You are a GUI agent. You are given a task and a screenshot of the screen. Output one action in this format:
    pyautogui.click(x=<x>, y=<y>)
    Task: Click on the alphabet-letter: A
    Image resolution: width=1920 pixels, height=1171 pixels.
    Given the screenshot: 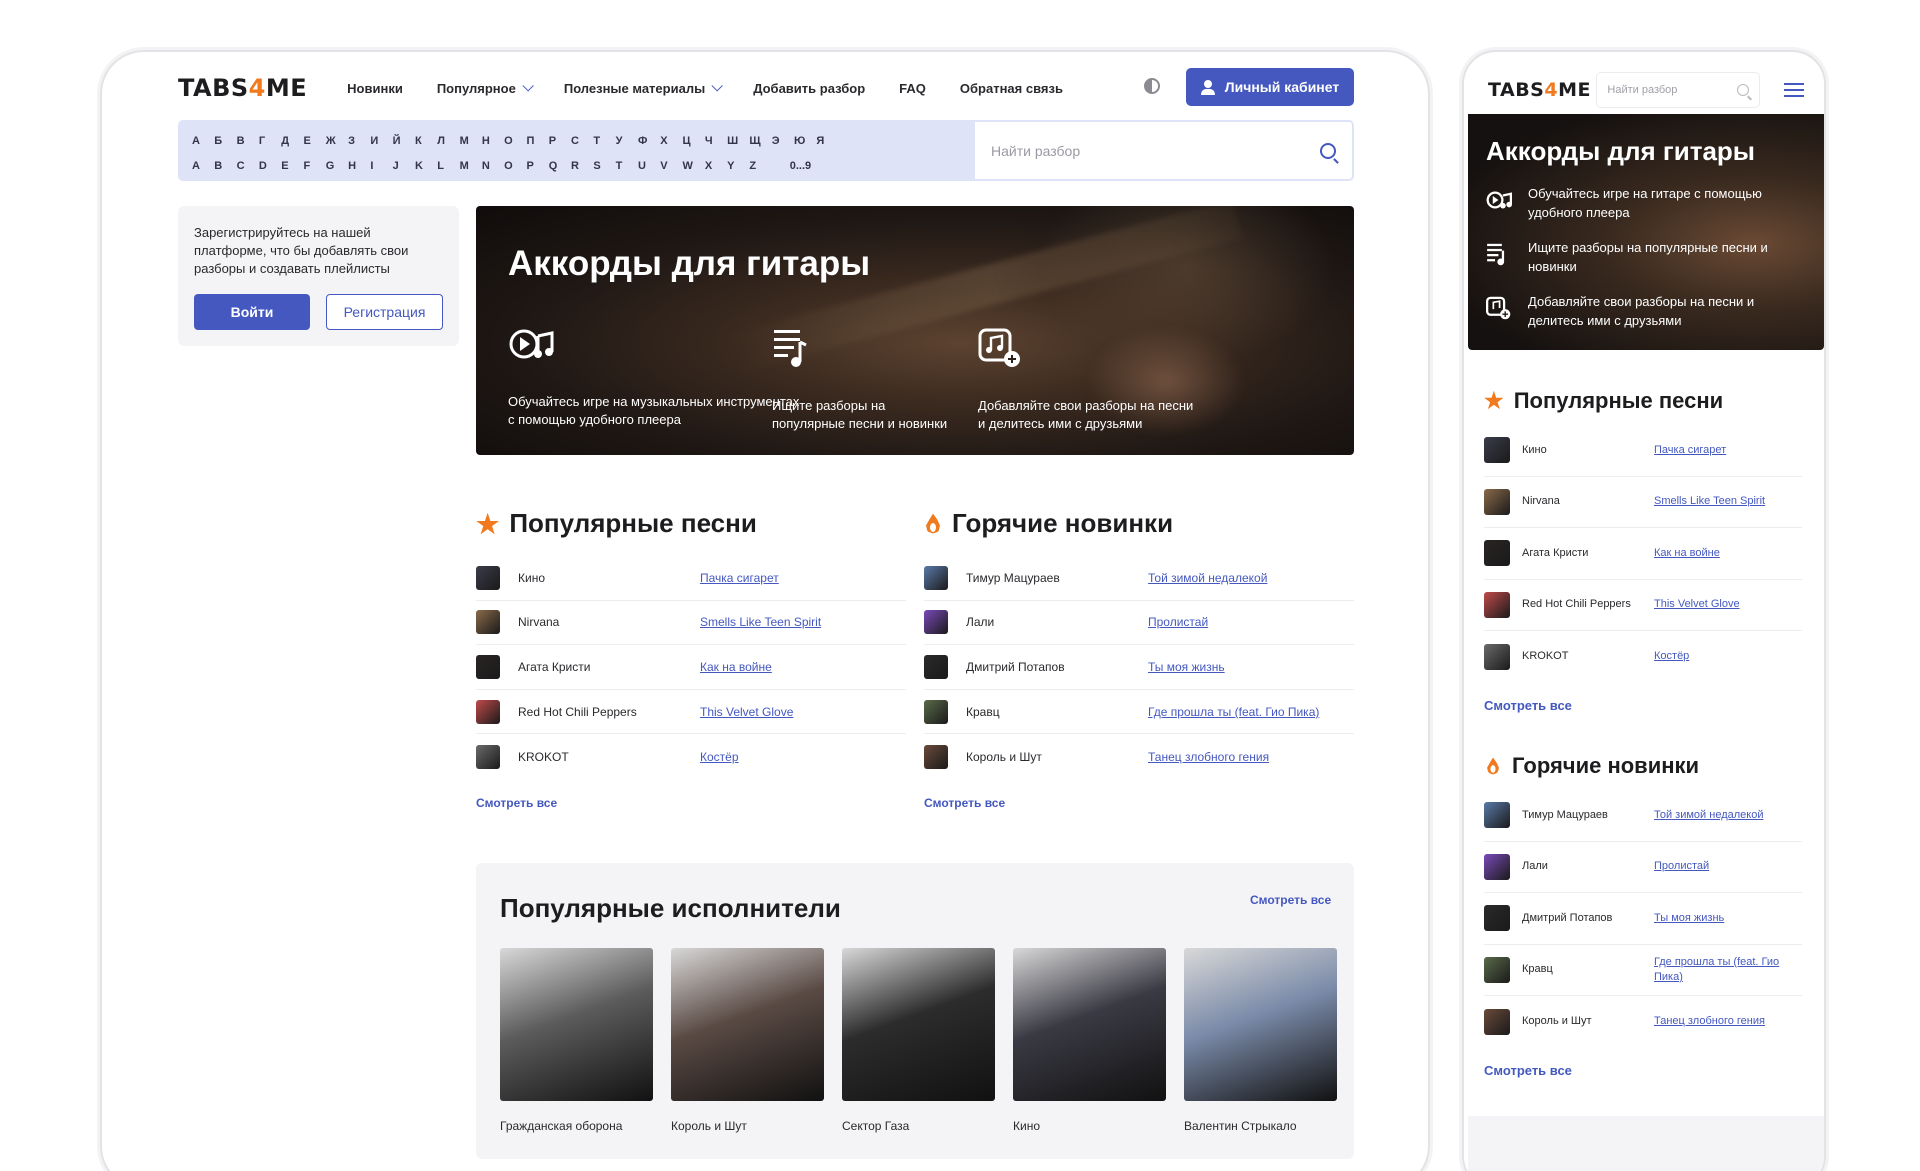 What is the action you would take?
    pyautogui.click(x=203, y=166)
    